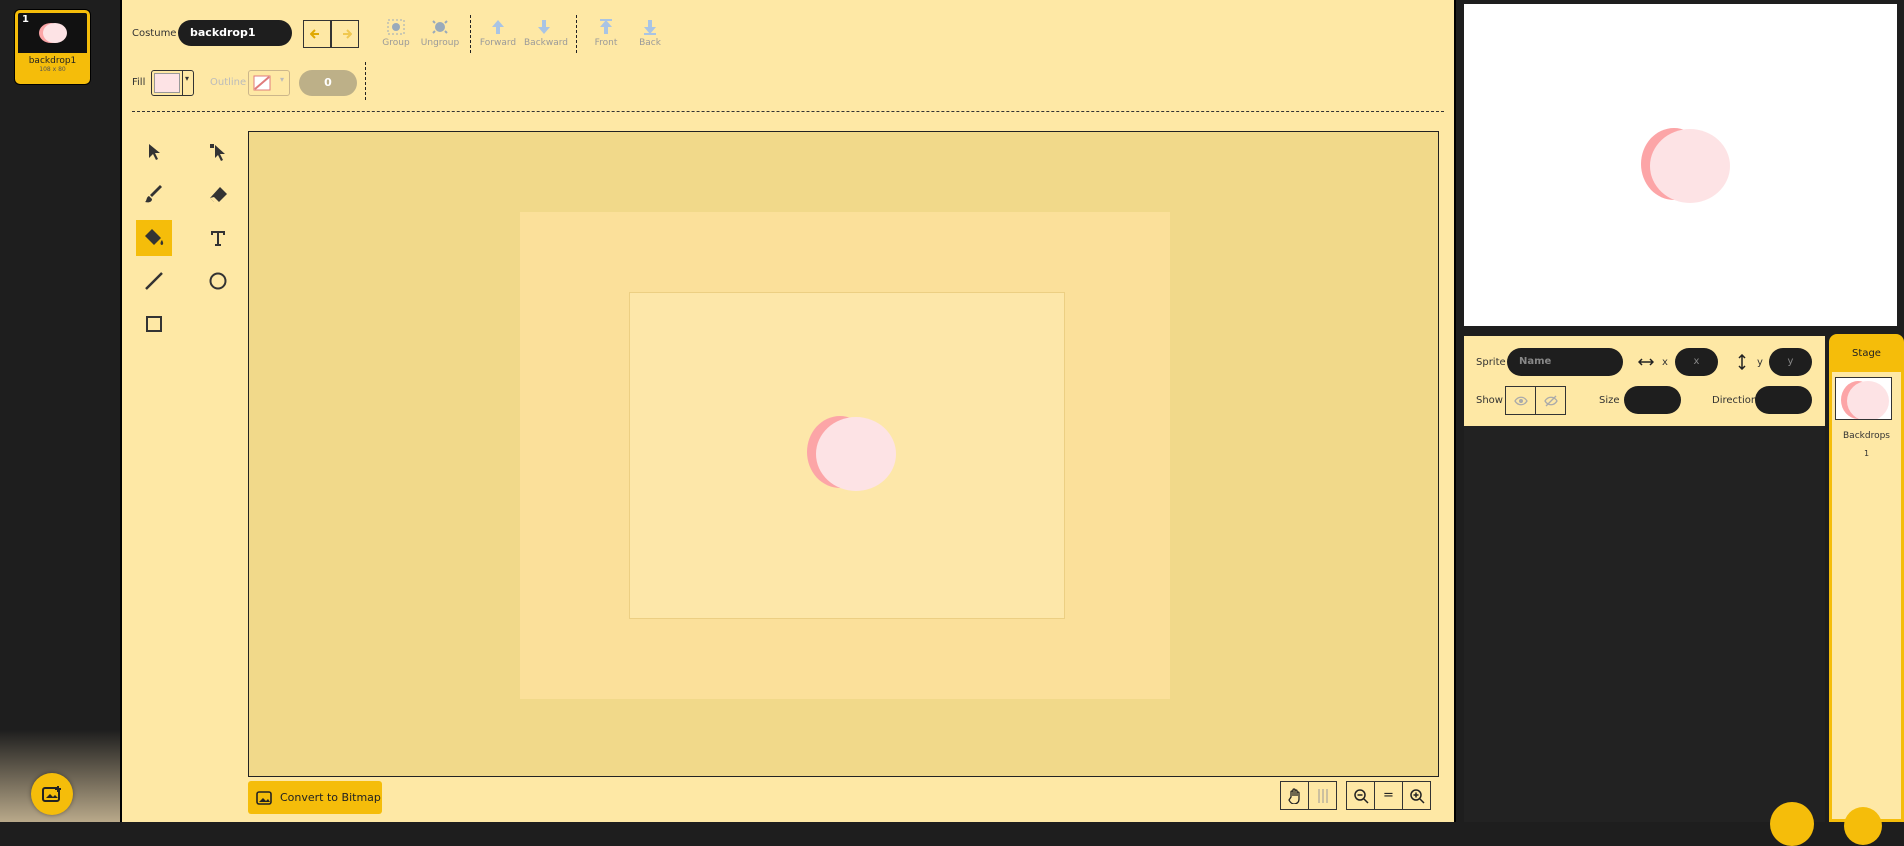 Image resolution: width=1904 pixels, height=846 pixels. I want to click on zoom-reset-button: =, so click(1388, 795).